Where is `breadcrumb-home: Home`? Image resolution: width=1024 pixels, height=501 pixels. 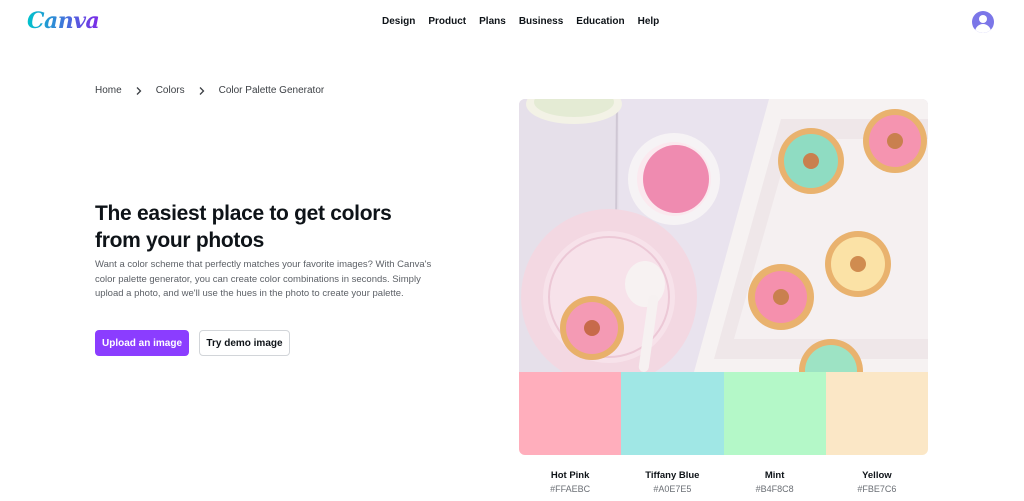 breadcrumb-home: Home is located at coordinates (108, 90).